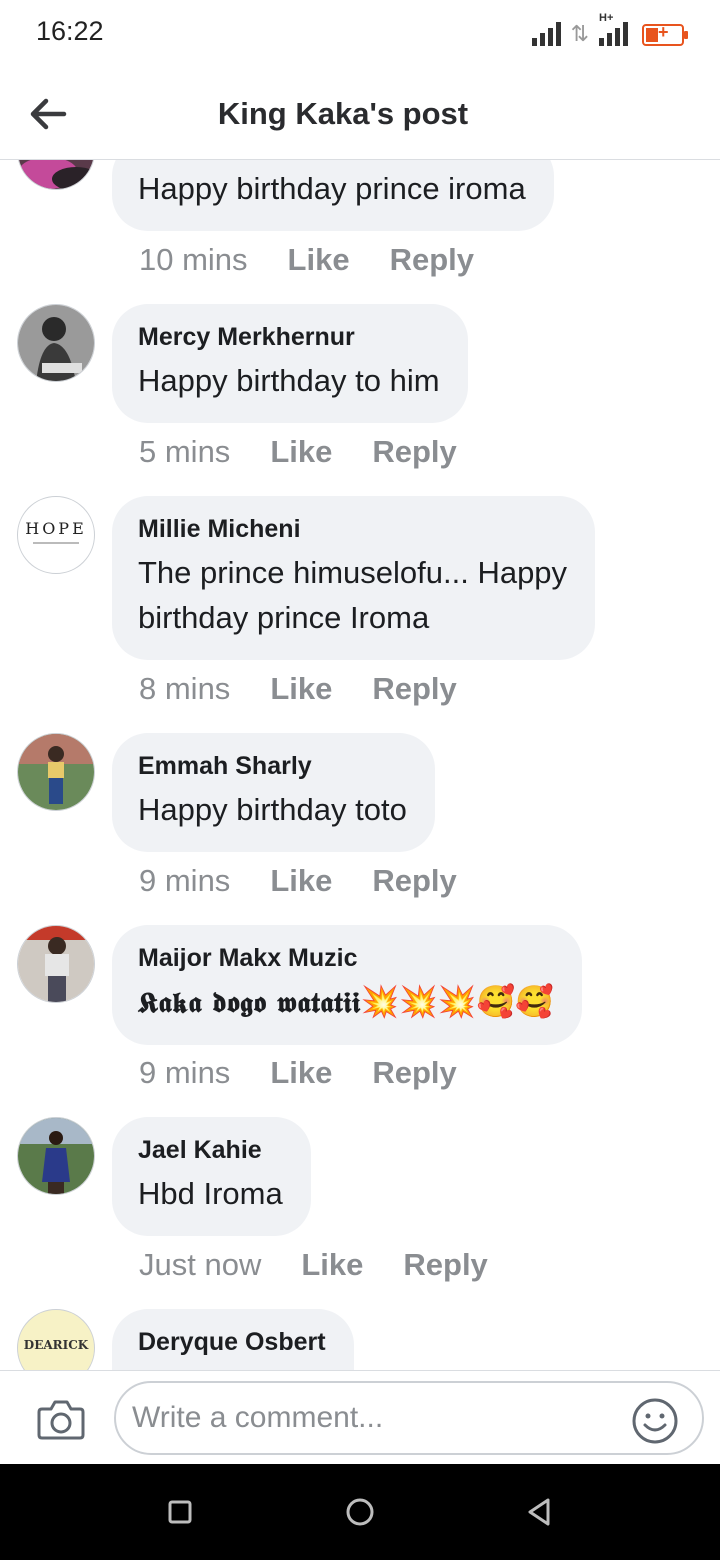 The image size is (720, 1560). Describe the element at coordinates (56, 1345) in the screenshot. I see `deareck-logo: DEARICK` at that location.